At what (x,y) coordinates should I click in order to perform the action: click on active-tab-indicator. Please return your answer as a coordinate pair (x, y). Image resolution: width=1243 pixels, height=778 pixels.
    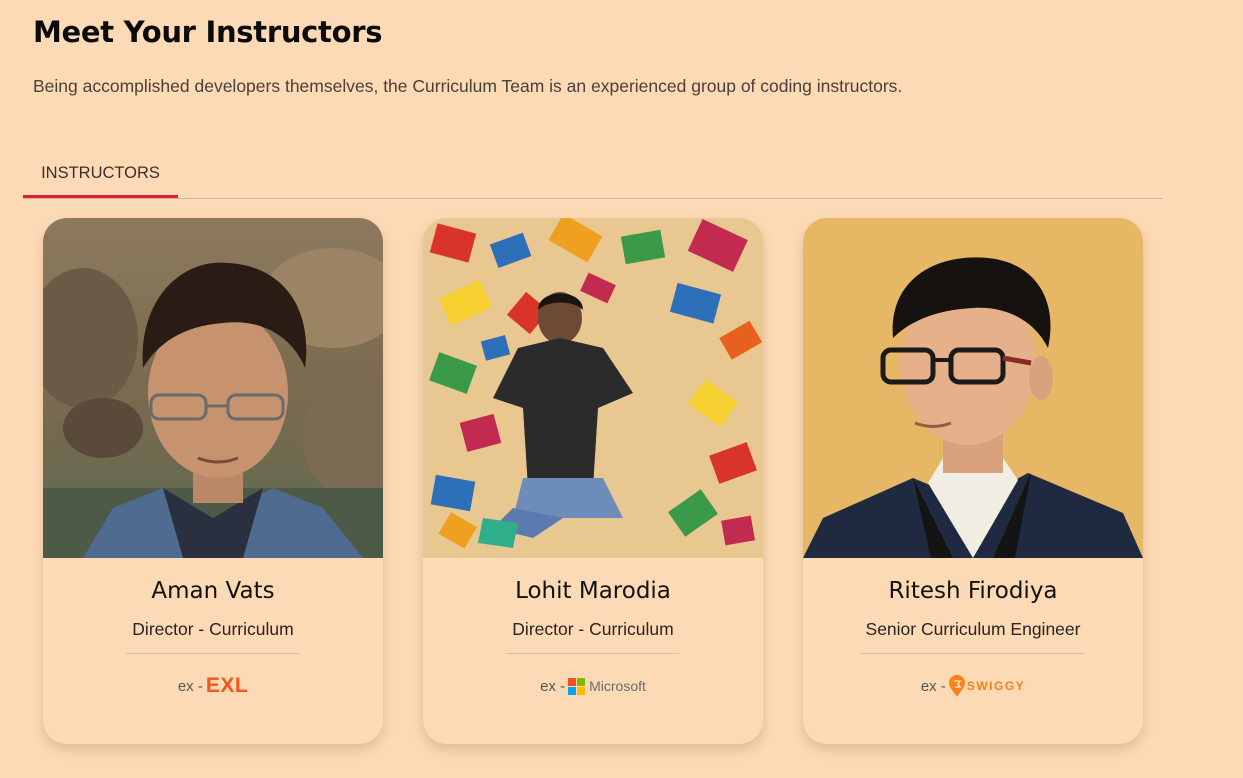
    Looking at the image, I should click on (100, 196).